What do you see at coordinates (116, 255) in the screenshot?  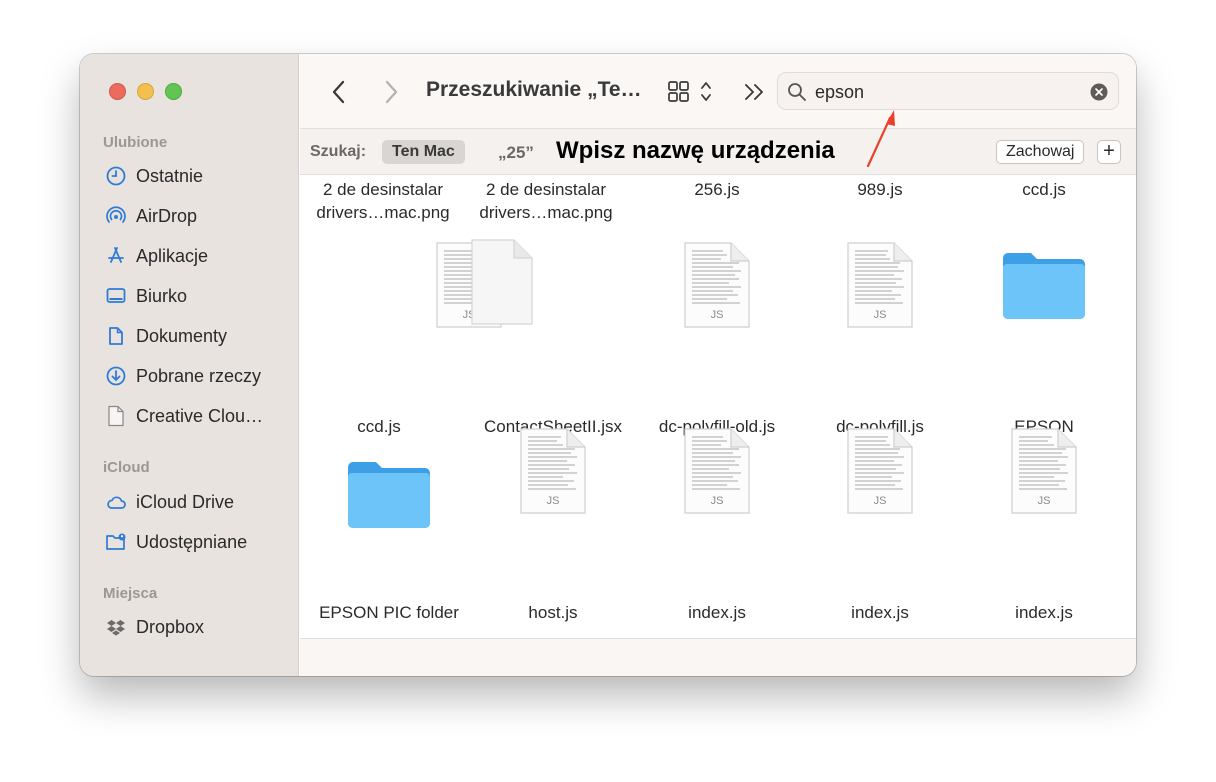 I see `applications-icon` at bounding box center [116, 255].